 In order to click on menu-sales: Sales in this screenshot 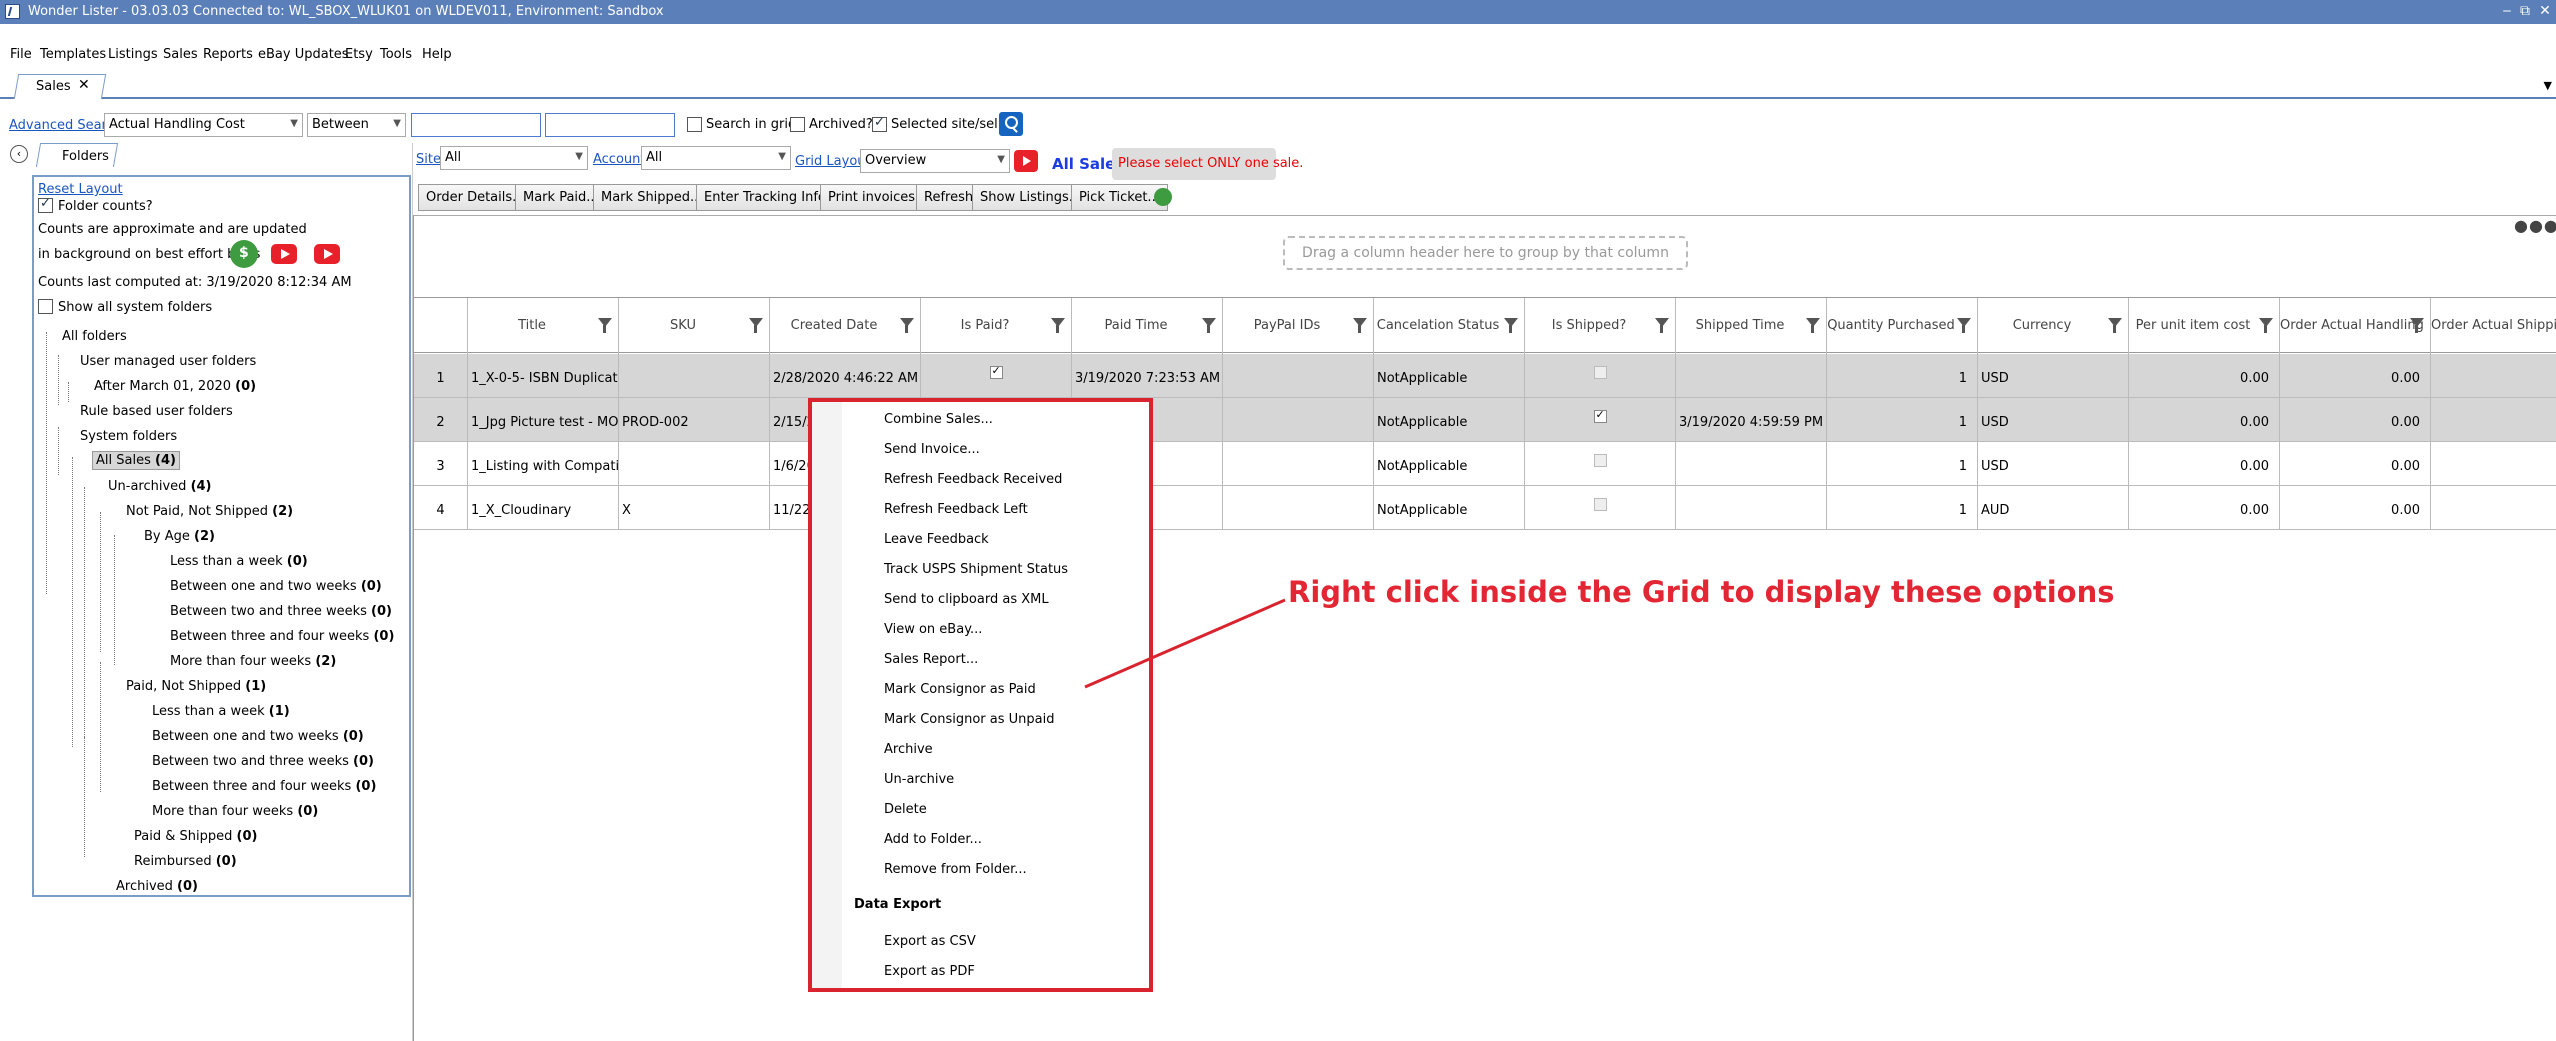, I will do `click(180, 54)`.